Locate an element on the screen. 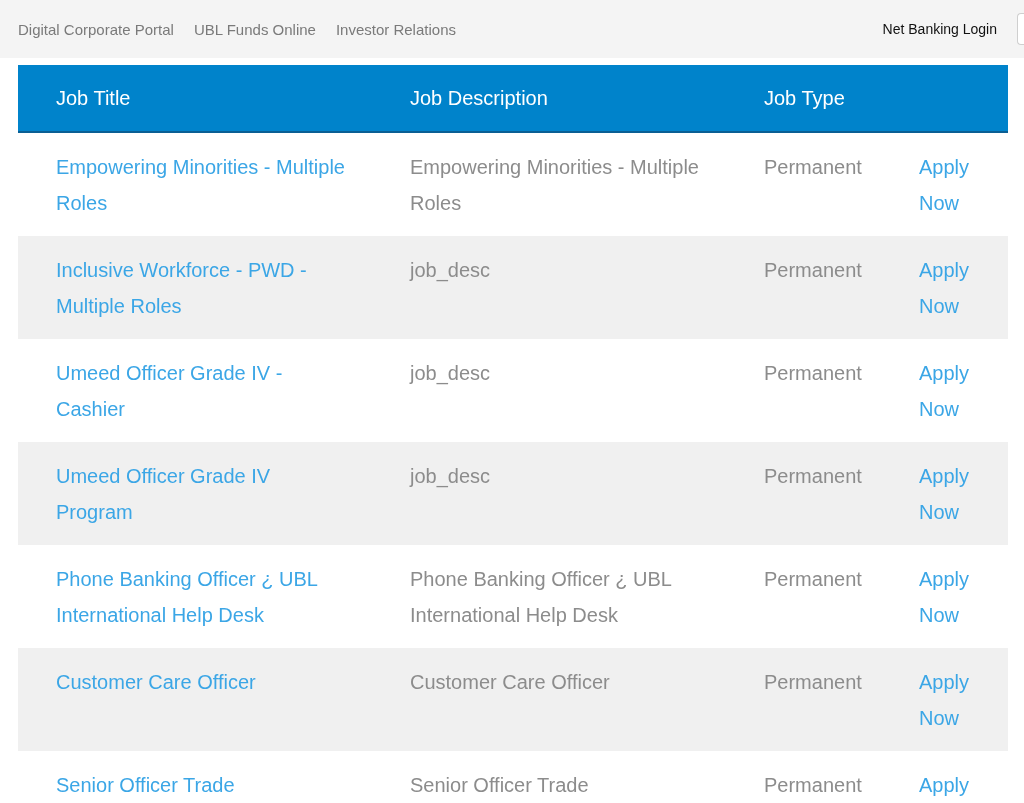 The image size is (1024, 803). job-title-link: Senior Officer Trade is located at coordinates (201, 785).